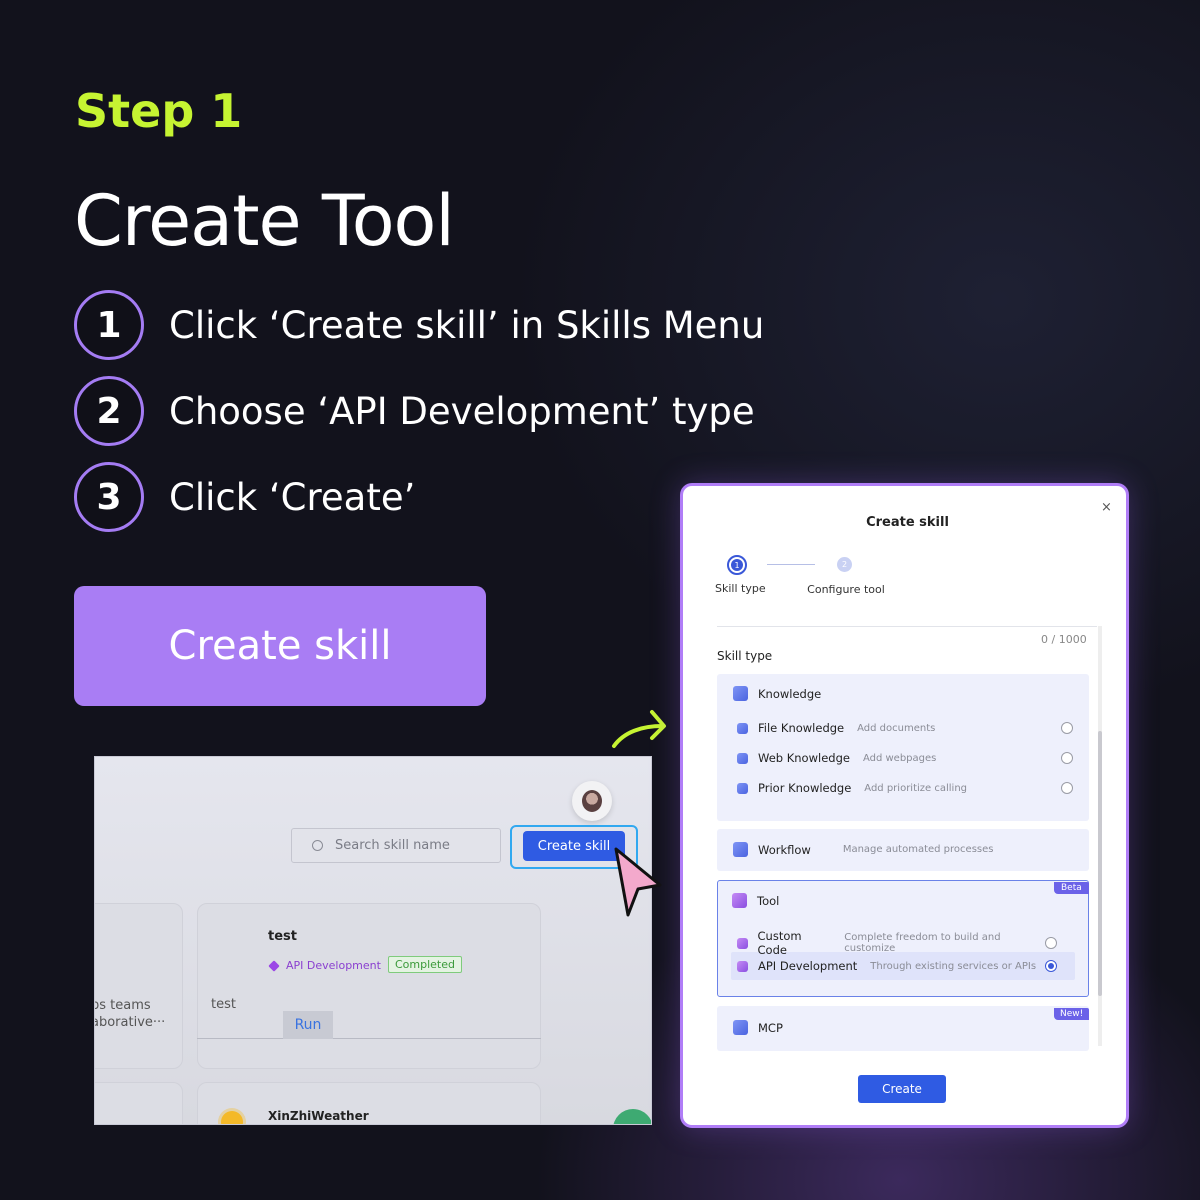 The height and width of the screenshot is (1200, 1200). Describe the element at coordinates (903, 1028) in the screenshot. I see `option-mcp: MCP` at that location.